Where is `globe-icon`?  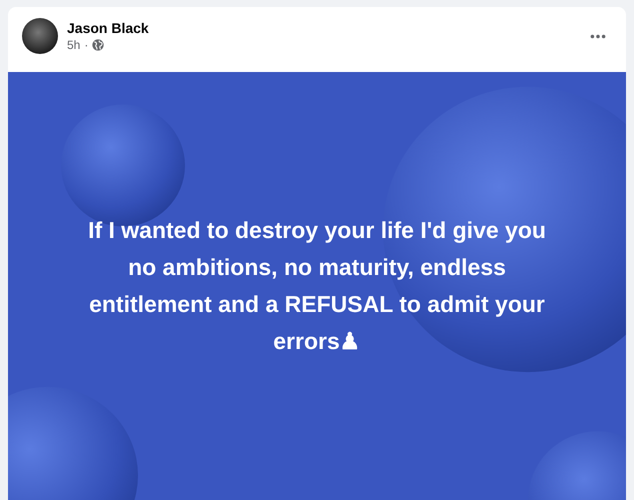 globe-icon is located at coordinates (98, 45).